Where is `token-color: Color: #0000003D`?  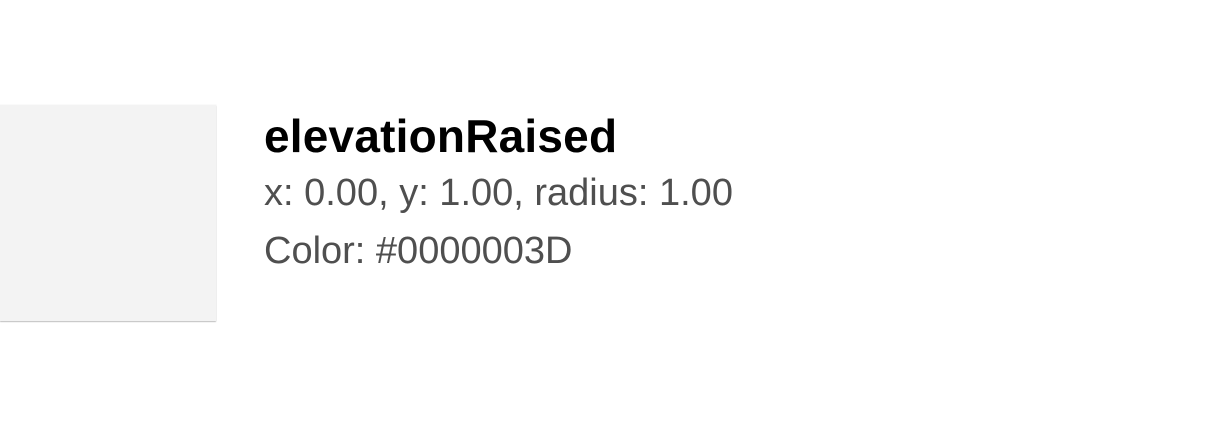 token-color: Color: #0000003D is located at coordinates (418, 251).